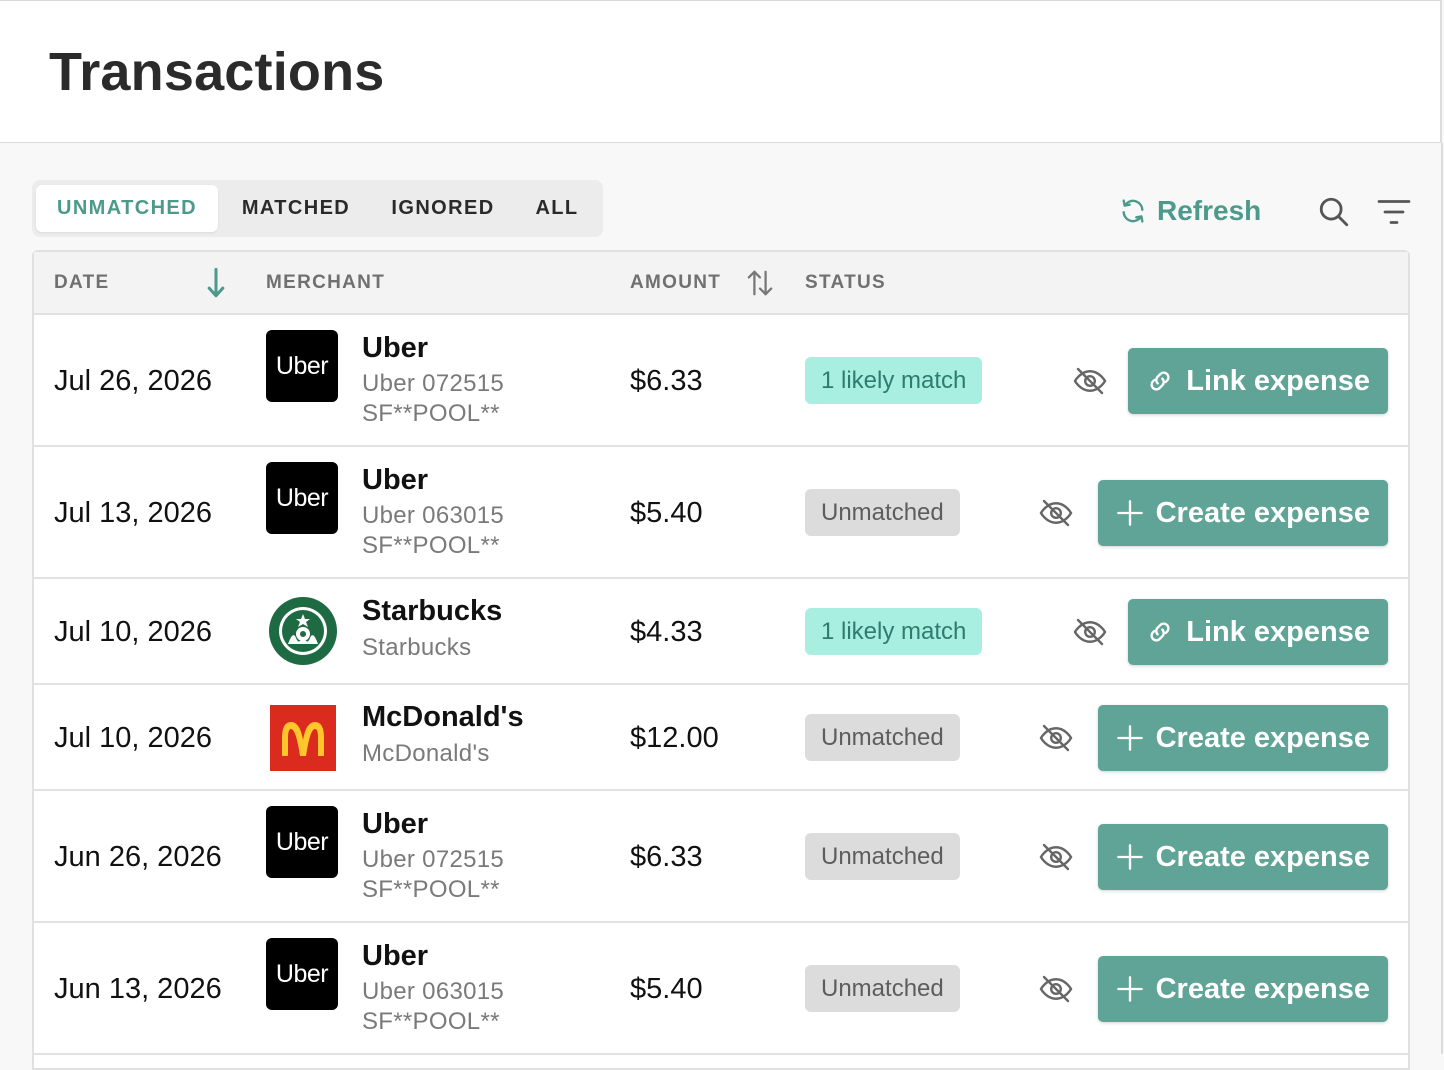 Image resolution: width=1444 pixels, height=1070 pixels. What do you see at coordinates (326, 282) in the screenshot?
I see `column-merchant: MERCHANT` at bounding box center [326, 282].